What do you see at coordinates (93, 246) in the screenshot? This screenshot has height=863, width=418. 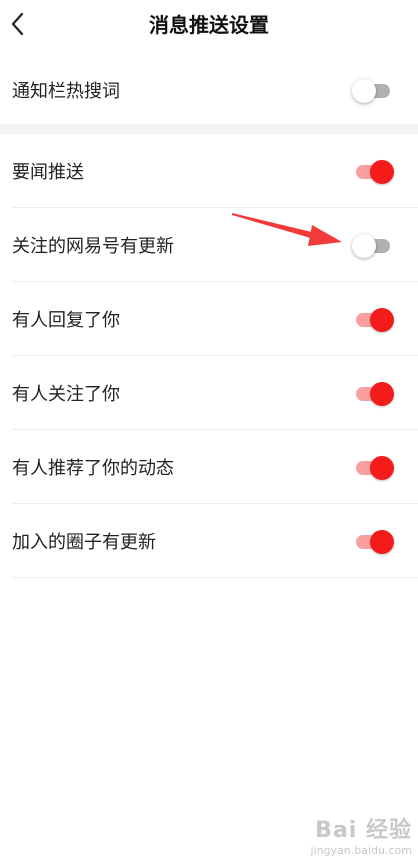 I see `setting-label: 关注的网易号有更新` at bounding box center [93, 246].